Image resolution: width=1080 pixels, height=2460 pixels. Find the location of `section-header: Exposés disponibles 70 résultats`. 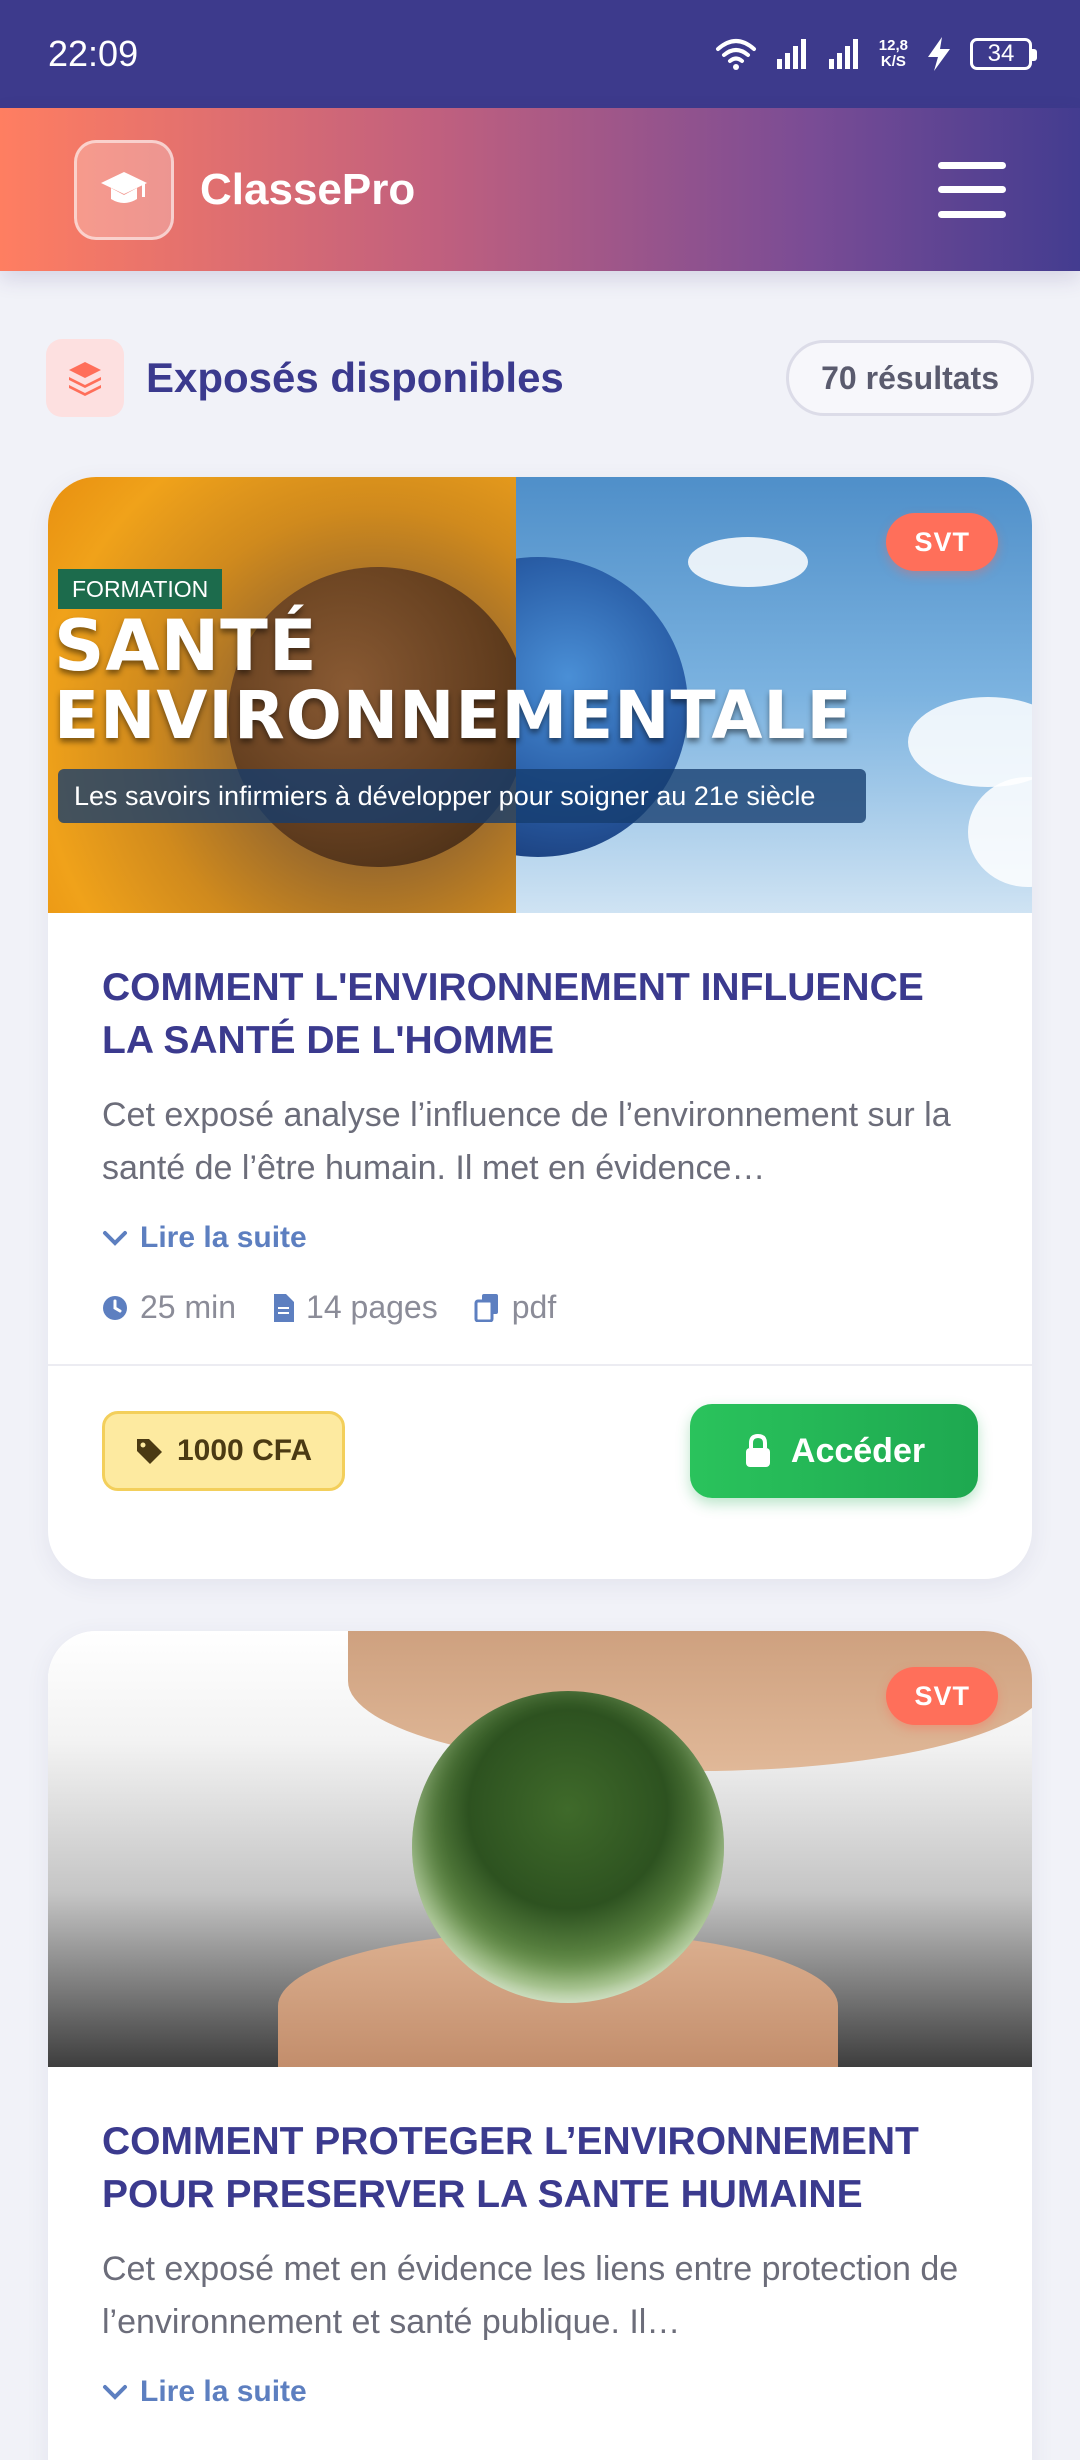

section-header: Exposés disponibles 70 résultats is located at coordinates (540, 378).